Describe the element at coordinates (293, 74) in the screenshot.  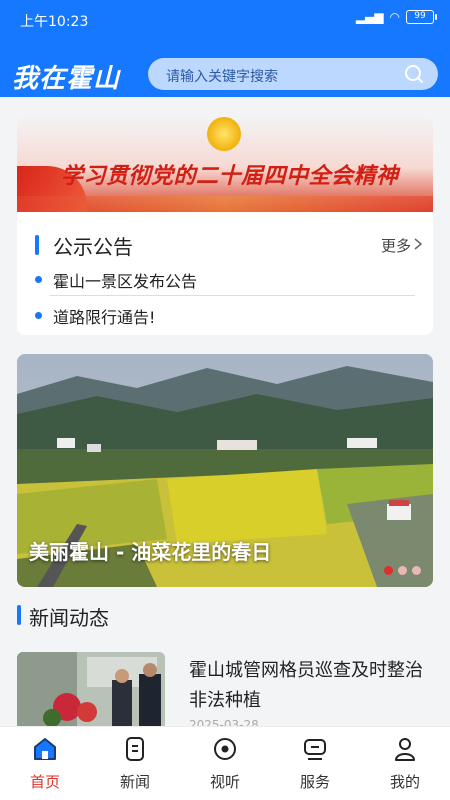
I see `search-input: 请输入关键字搜索` at that location.